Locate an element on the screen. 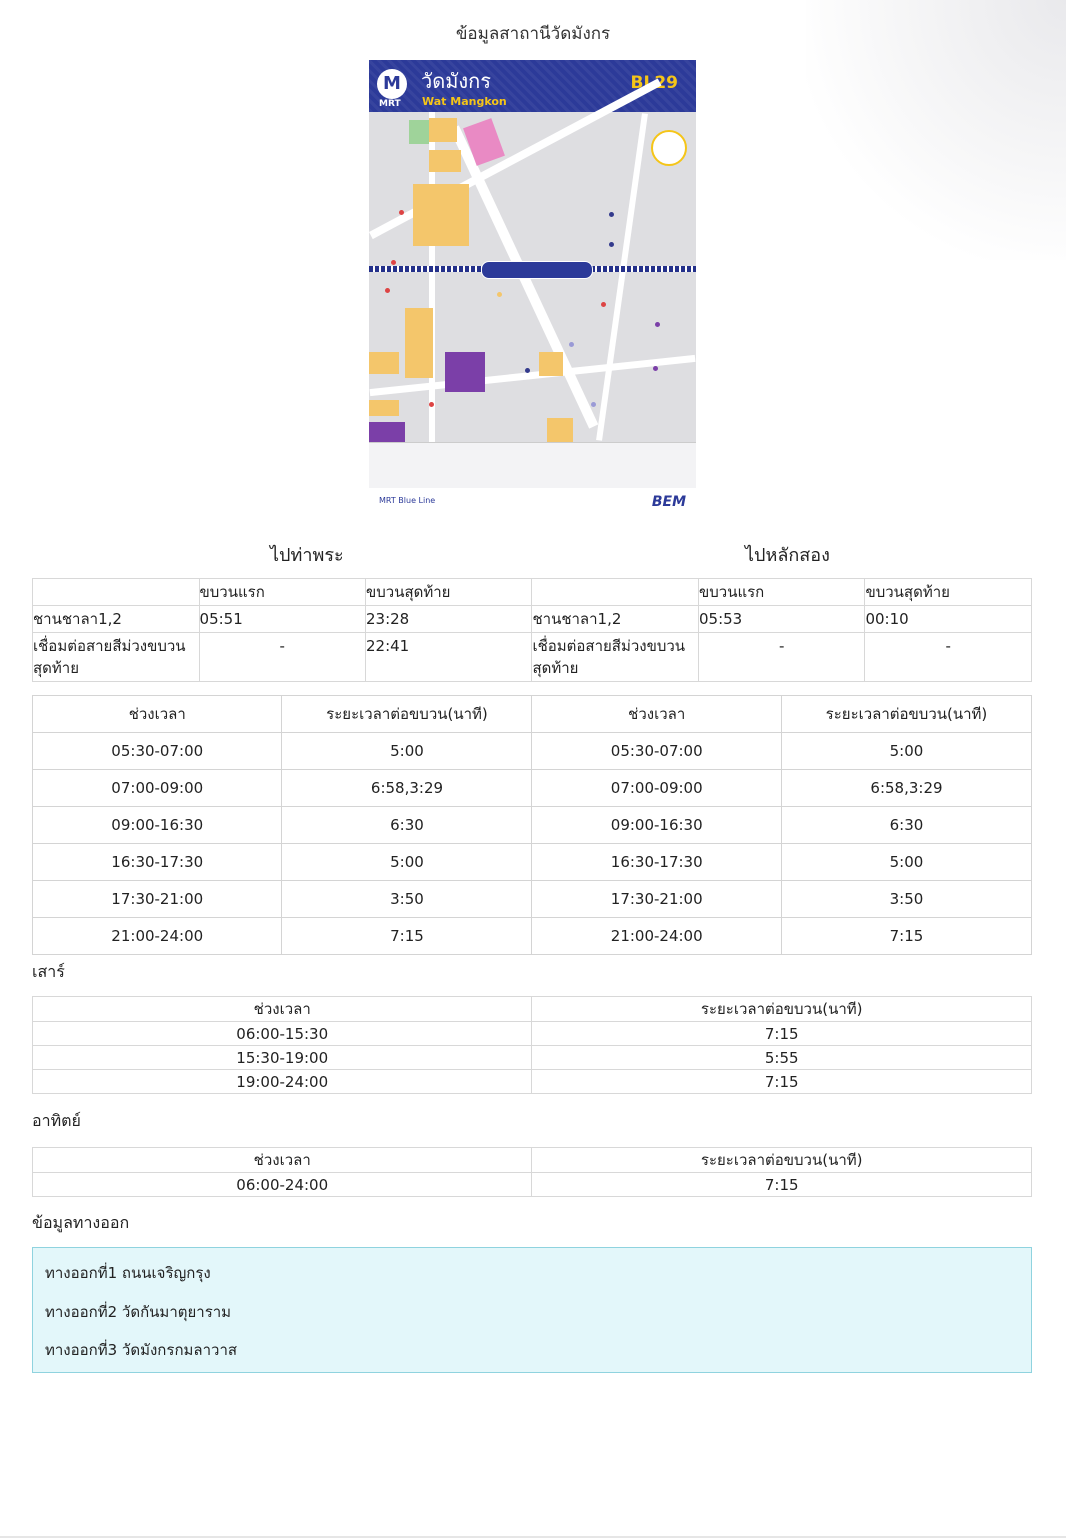  period-cell: 19:00-24:00 is located at coordinates (282, 1081).